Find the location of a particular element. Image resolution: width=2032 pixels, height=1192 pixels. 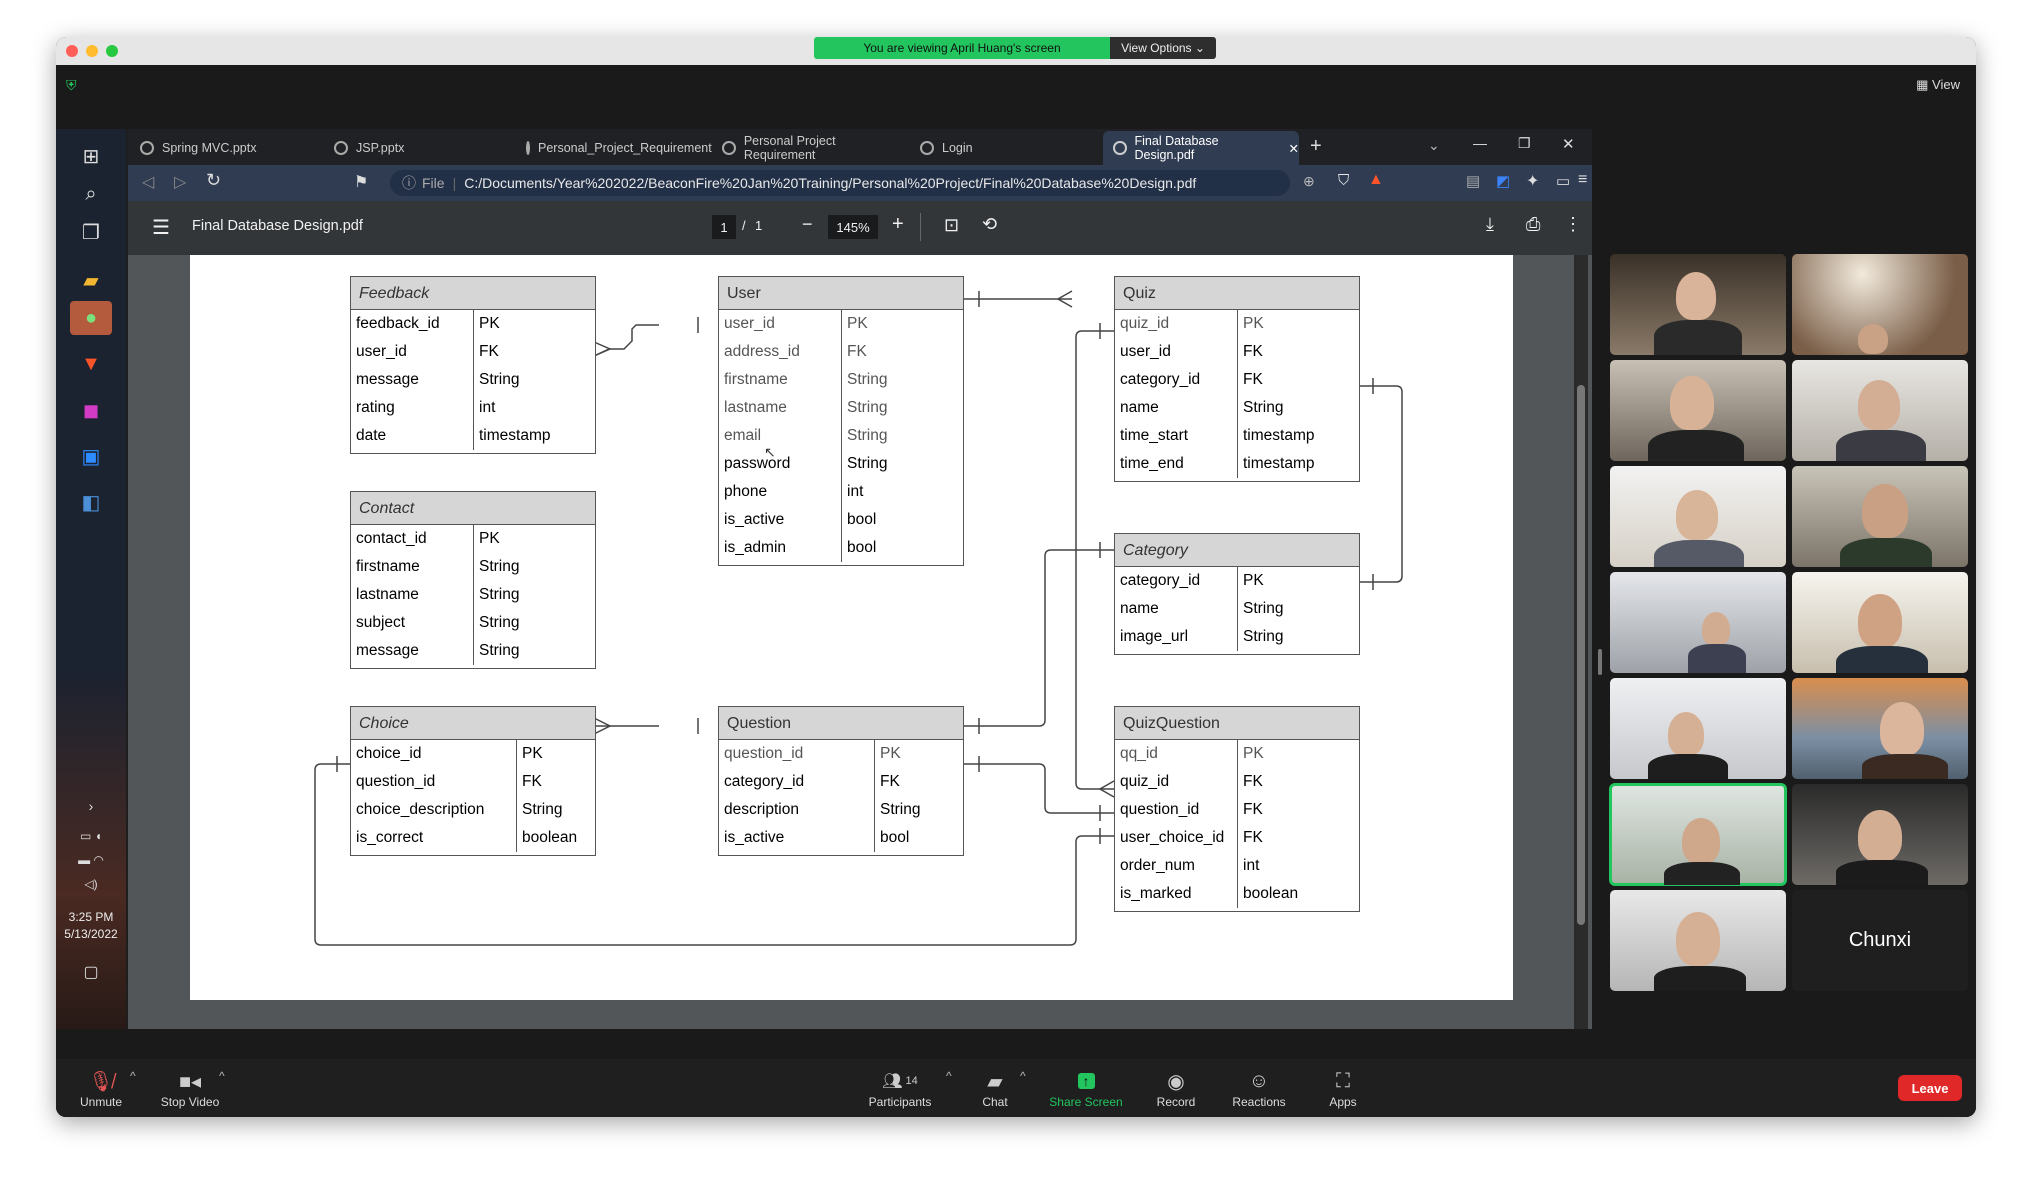

unmute-button: 🎙︎̸ Unmute is located at coordinates (101, 1088).